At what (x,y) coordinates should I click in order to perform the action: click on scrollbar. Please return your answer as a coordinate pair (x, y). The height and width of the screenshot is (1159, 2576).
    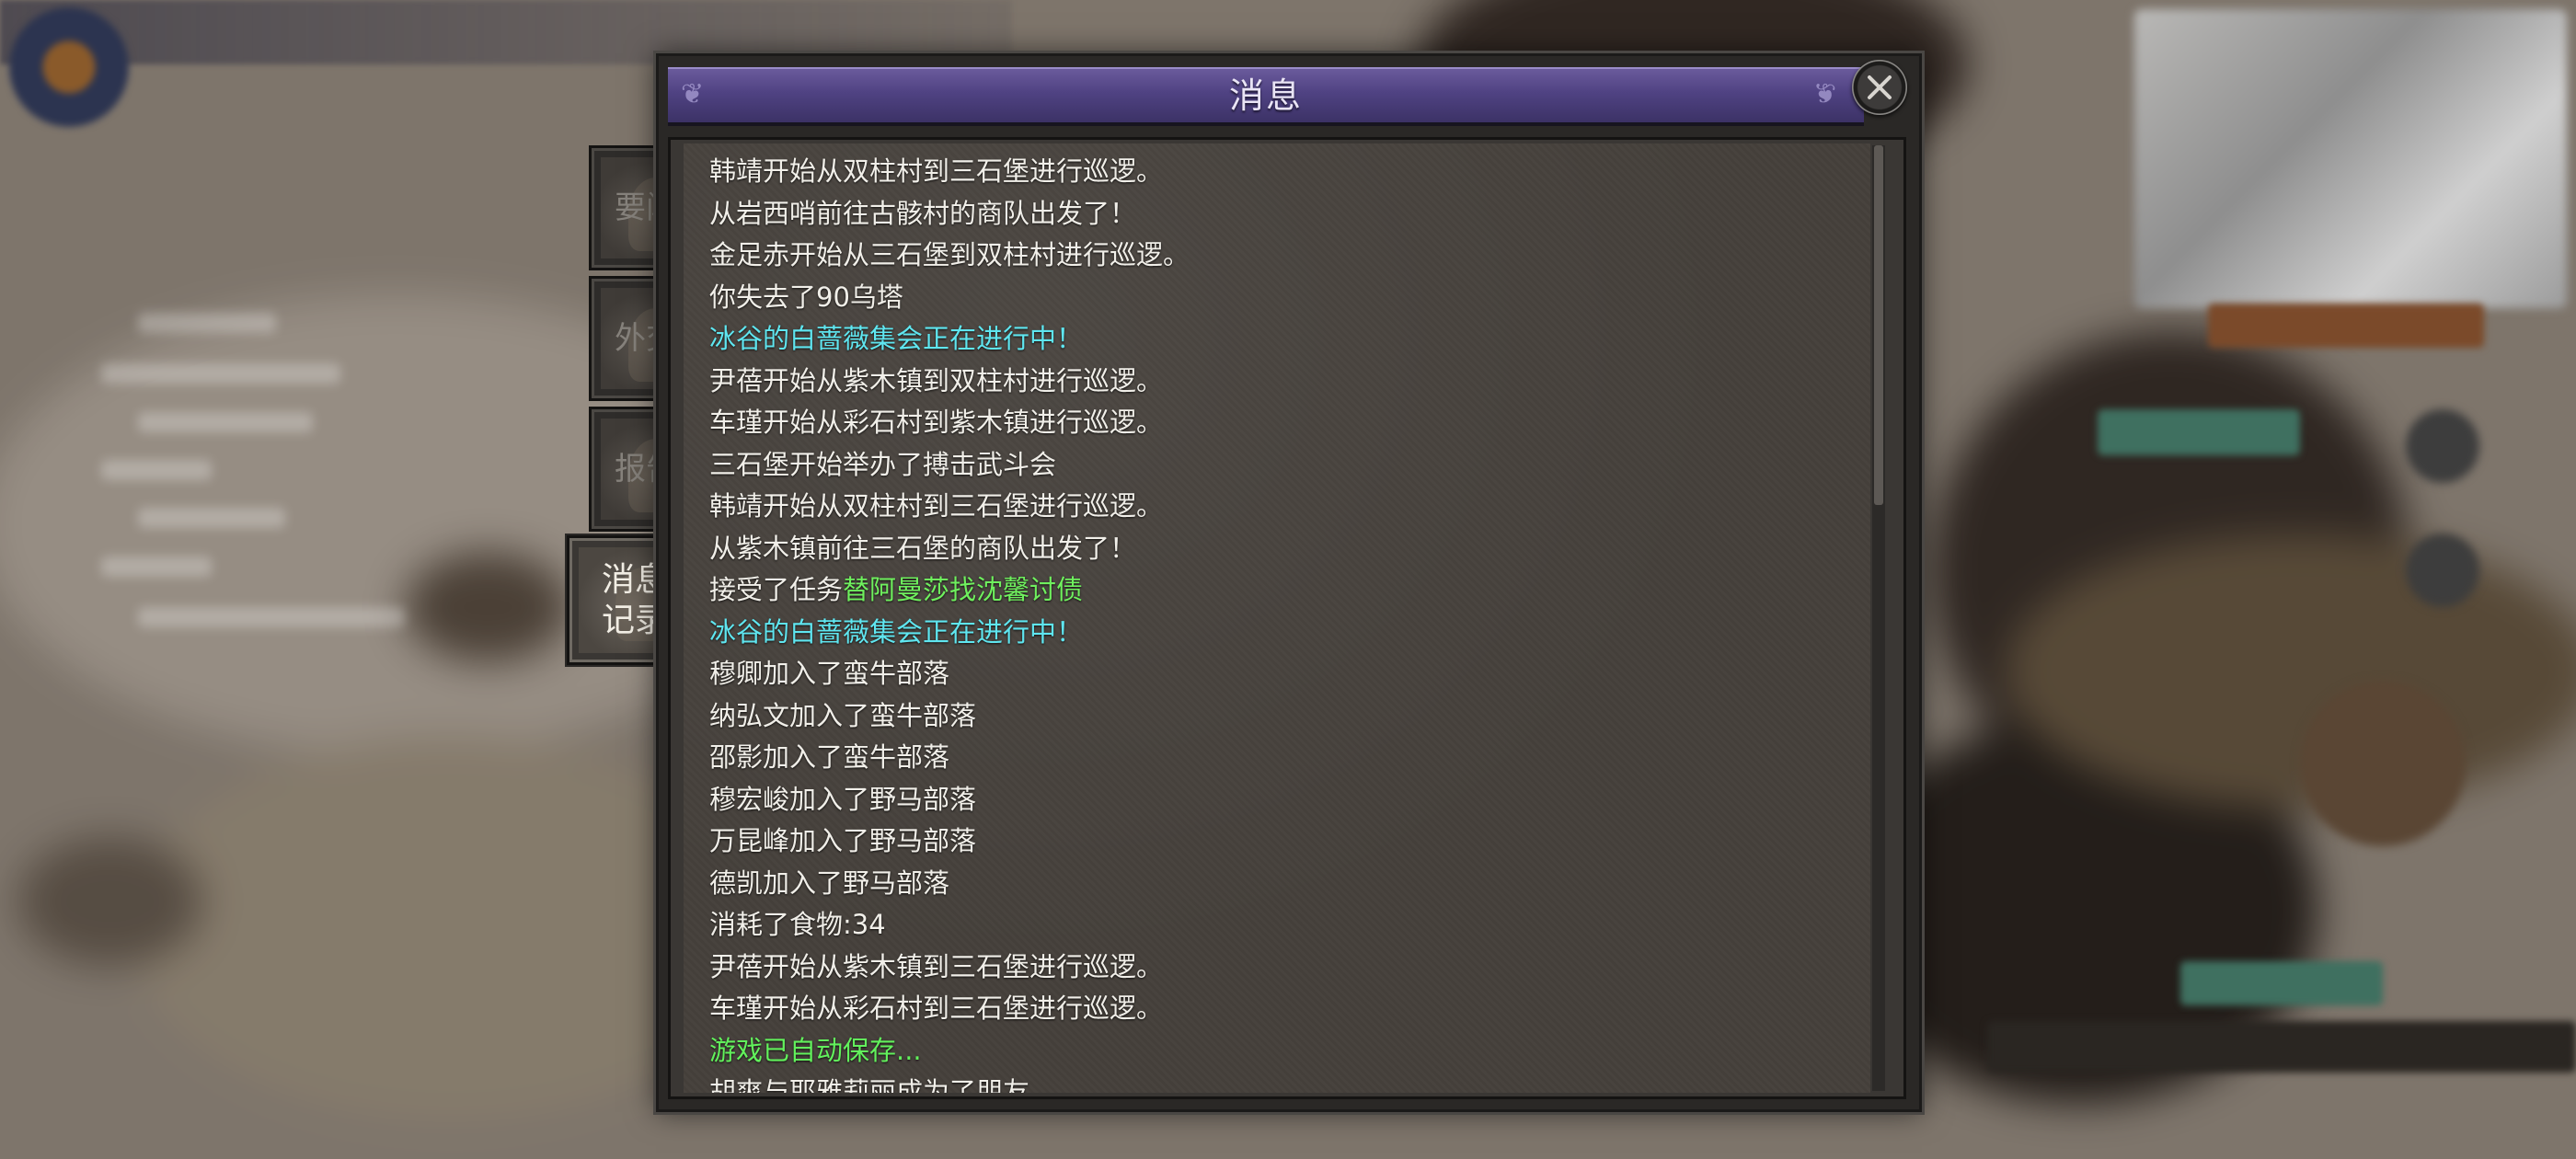
    Looking at the image, I should click on (1878, 618).